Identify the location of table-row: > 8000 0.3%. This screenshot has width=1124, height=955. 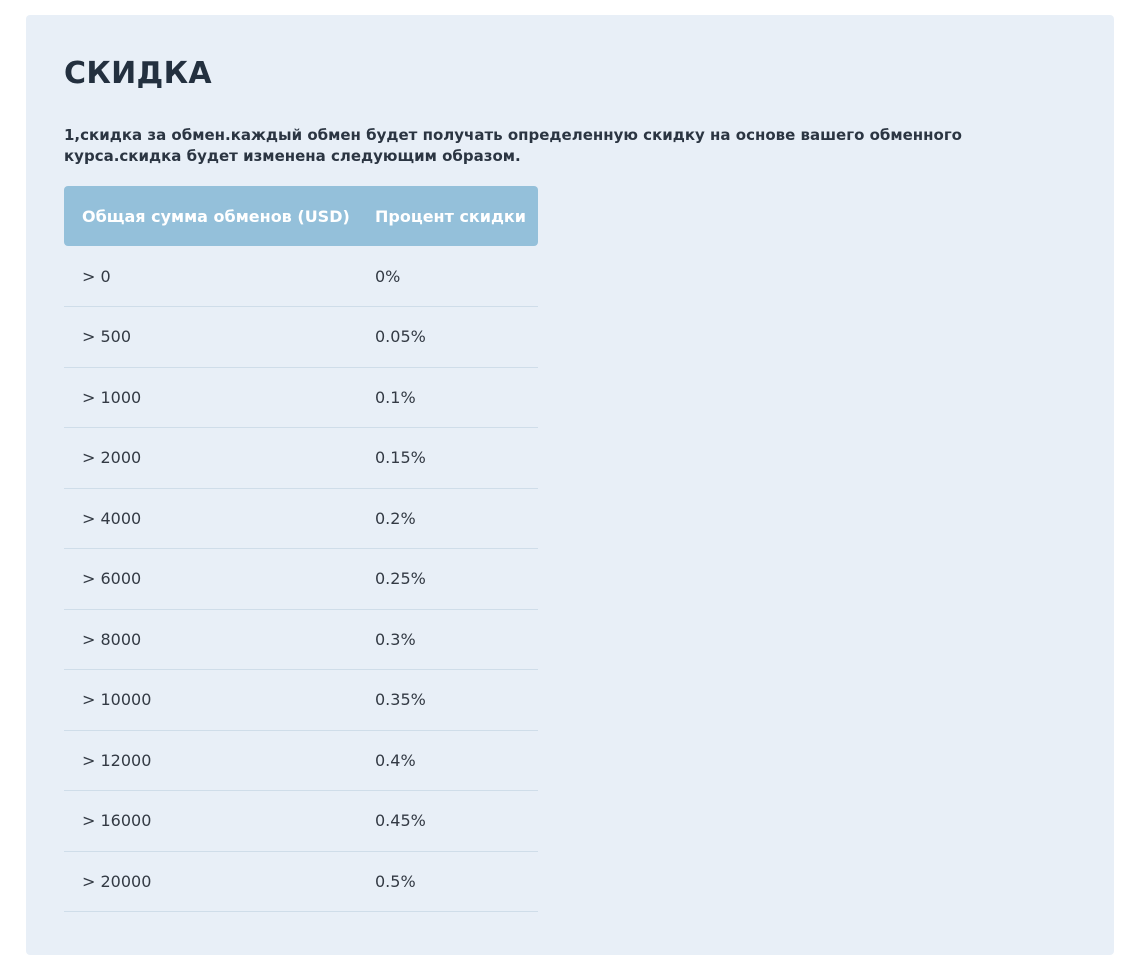
(301, 639).